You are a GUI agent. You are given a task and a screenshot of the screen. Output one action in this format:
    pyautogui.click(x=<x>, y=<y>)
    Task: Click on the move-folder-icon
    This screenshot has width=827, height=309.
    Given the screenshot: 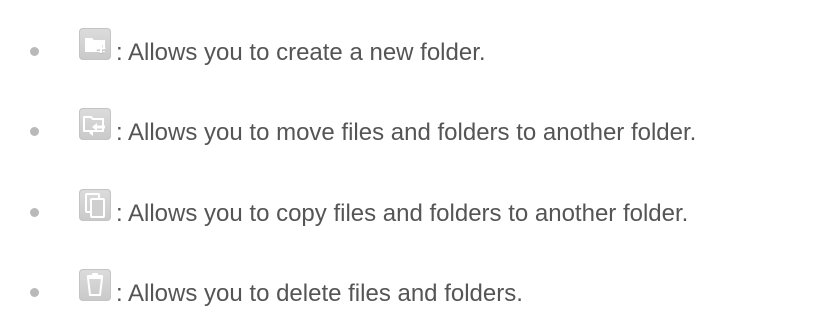 What is the action you would take?
    pyautogui.click(x=95, y=124)
    